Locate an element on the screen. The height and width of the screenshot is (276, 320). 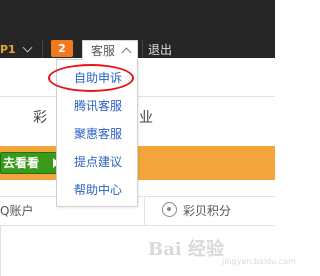
shell-points-link: 彩贝积分 is located at coordinates (207, 211).